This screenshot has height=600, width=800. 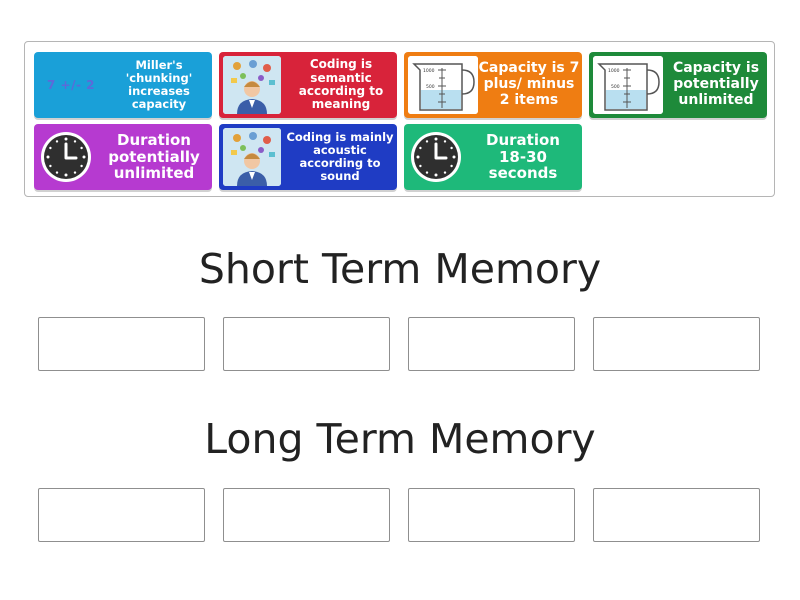 I want to click on group-title-short-term: Short Term Memory, so click(x=400, y=269).